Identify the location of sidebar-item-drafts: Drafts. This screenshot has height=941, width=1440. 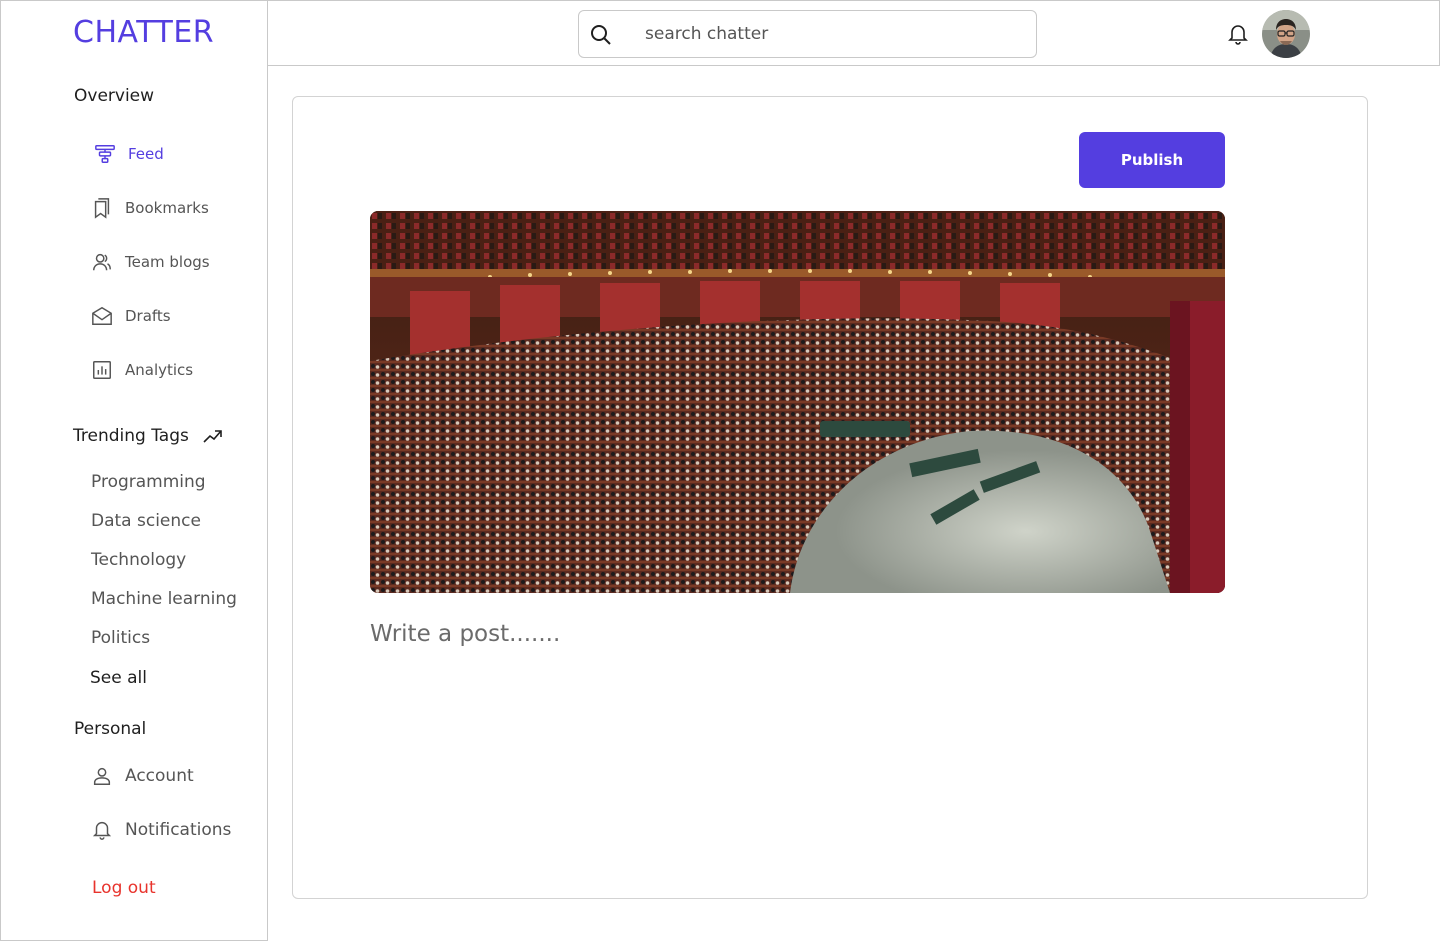
(131, 316).